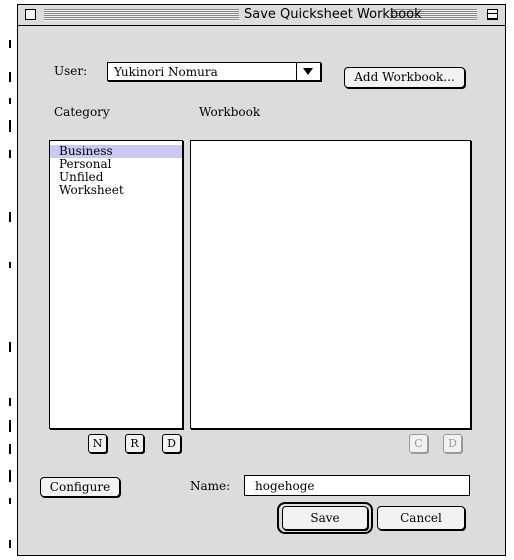  Describe the element at coordinates (141, 15) in the screenshot. I see `title-stripes-left` at that location.